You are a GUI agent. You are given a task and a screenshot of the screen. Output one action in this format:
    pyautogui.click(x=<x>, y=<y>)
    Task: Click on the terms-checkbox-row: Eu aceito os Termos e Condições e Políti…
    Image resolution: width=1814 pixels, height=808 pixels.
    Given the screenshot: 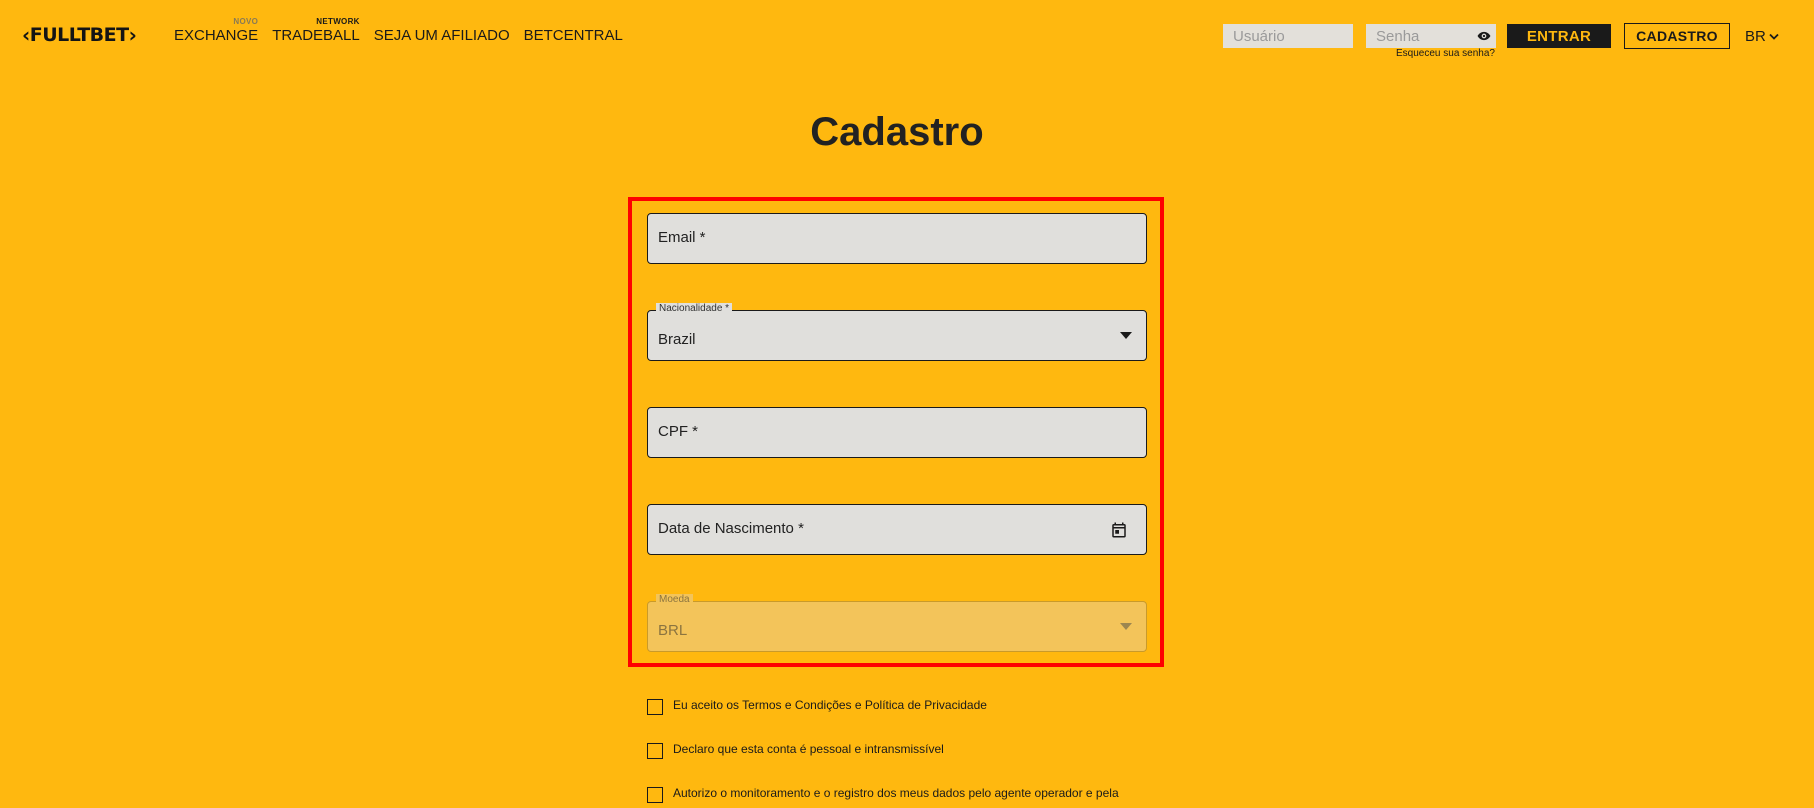 What is the action you would take?
    pyautogui.click(x=817, y=706)
    